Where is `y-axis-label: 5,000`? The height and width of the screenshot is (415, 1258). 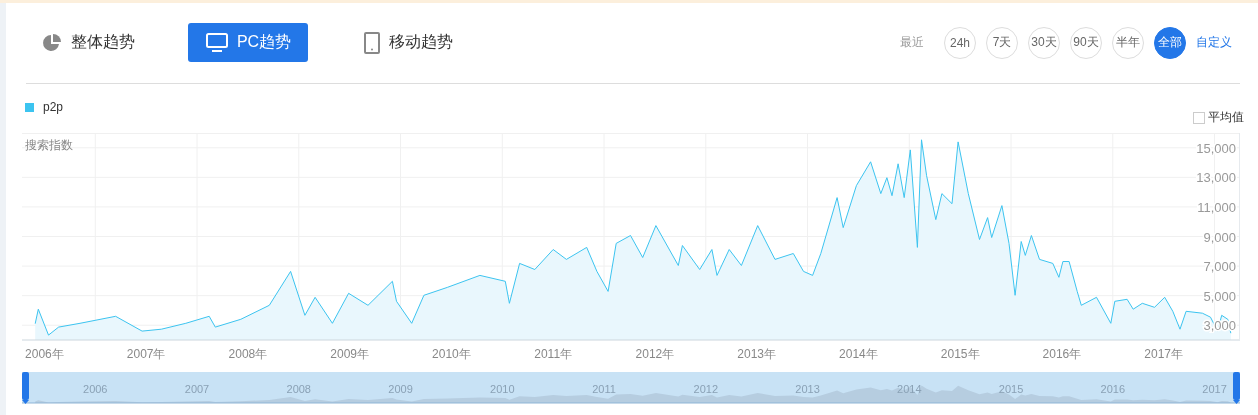 y-axis-label: 5,000 is located at coordinates (1219, 296).